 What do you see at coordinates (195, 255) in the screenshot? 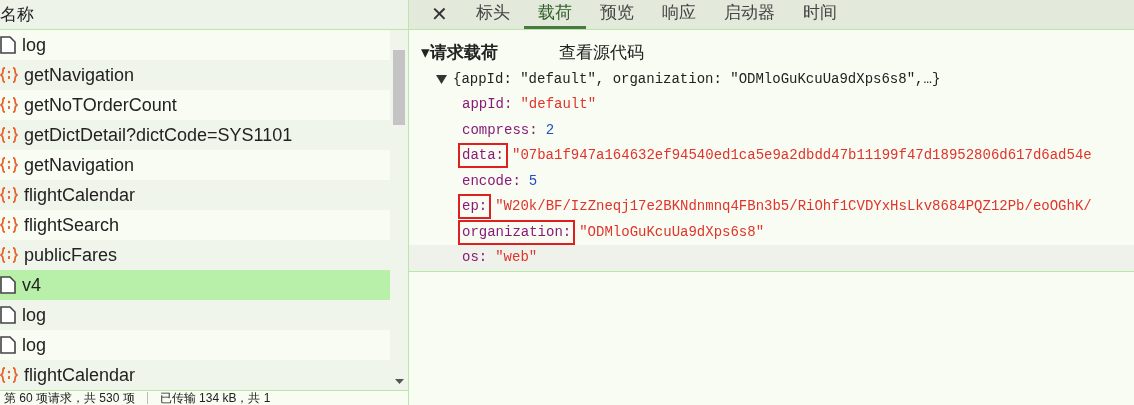
I see `request-row: publicFares` at bounding box center [195, 255].